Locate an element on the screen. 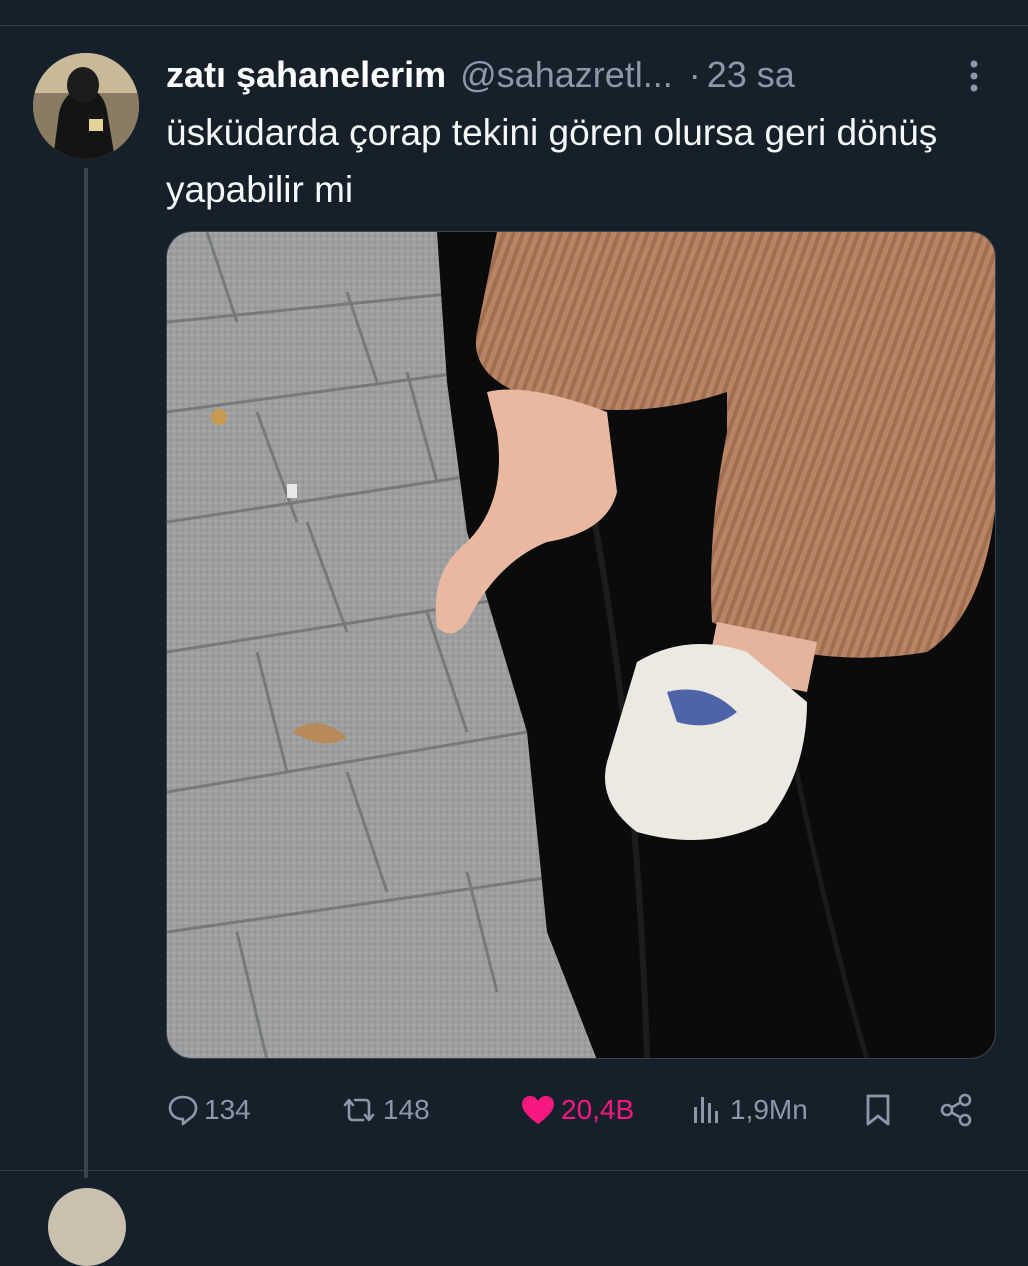 The height and width of the screenshot is (1266, 1028). views-count: 1,9Mn is located at coordinates (769, 1109).